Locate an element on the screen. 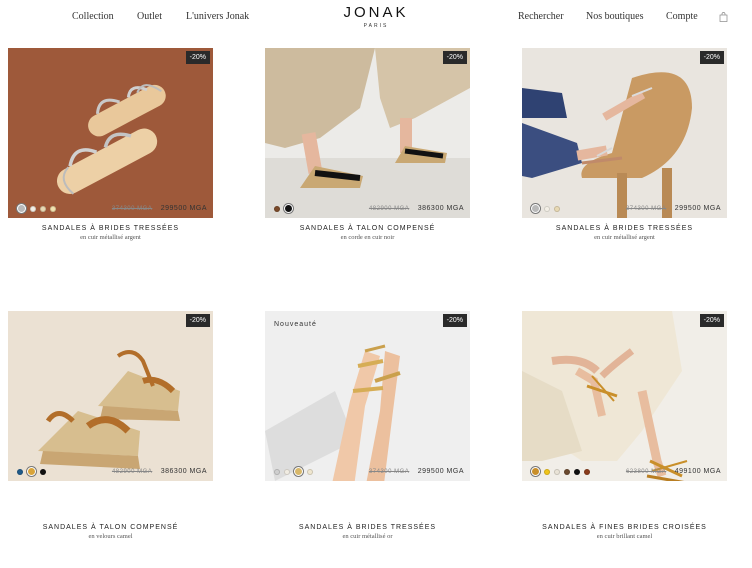 The width and height of the screenshot is (752, 568). nav-stores: Nos boutiques is located at coordinates (615, 16).